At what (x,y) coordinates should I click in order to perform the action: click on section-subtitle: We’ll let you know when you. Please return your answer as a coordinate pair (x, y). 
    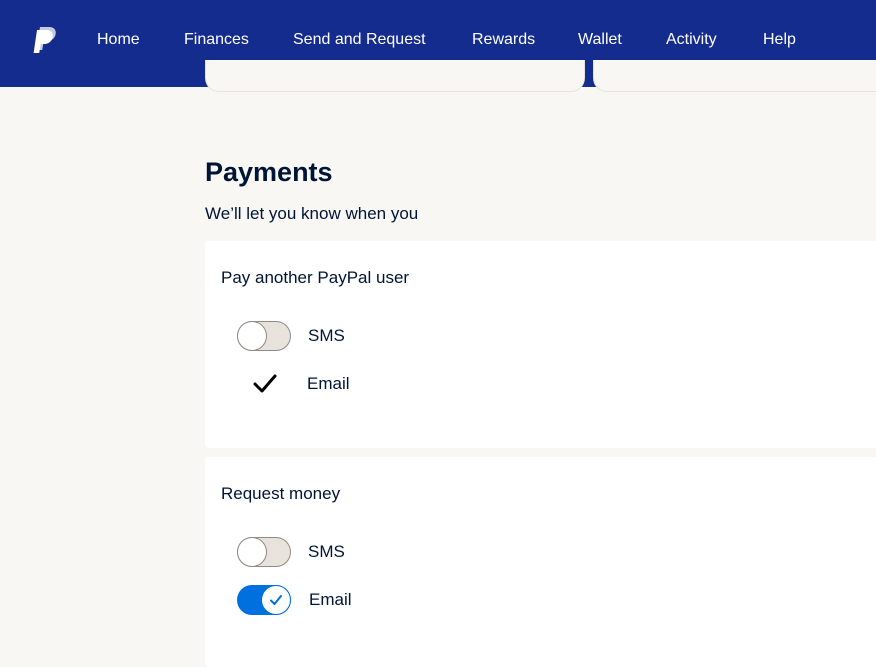
    Looking at the image, I should click on (312, 213).